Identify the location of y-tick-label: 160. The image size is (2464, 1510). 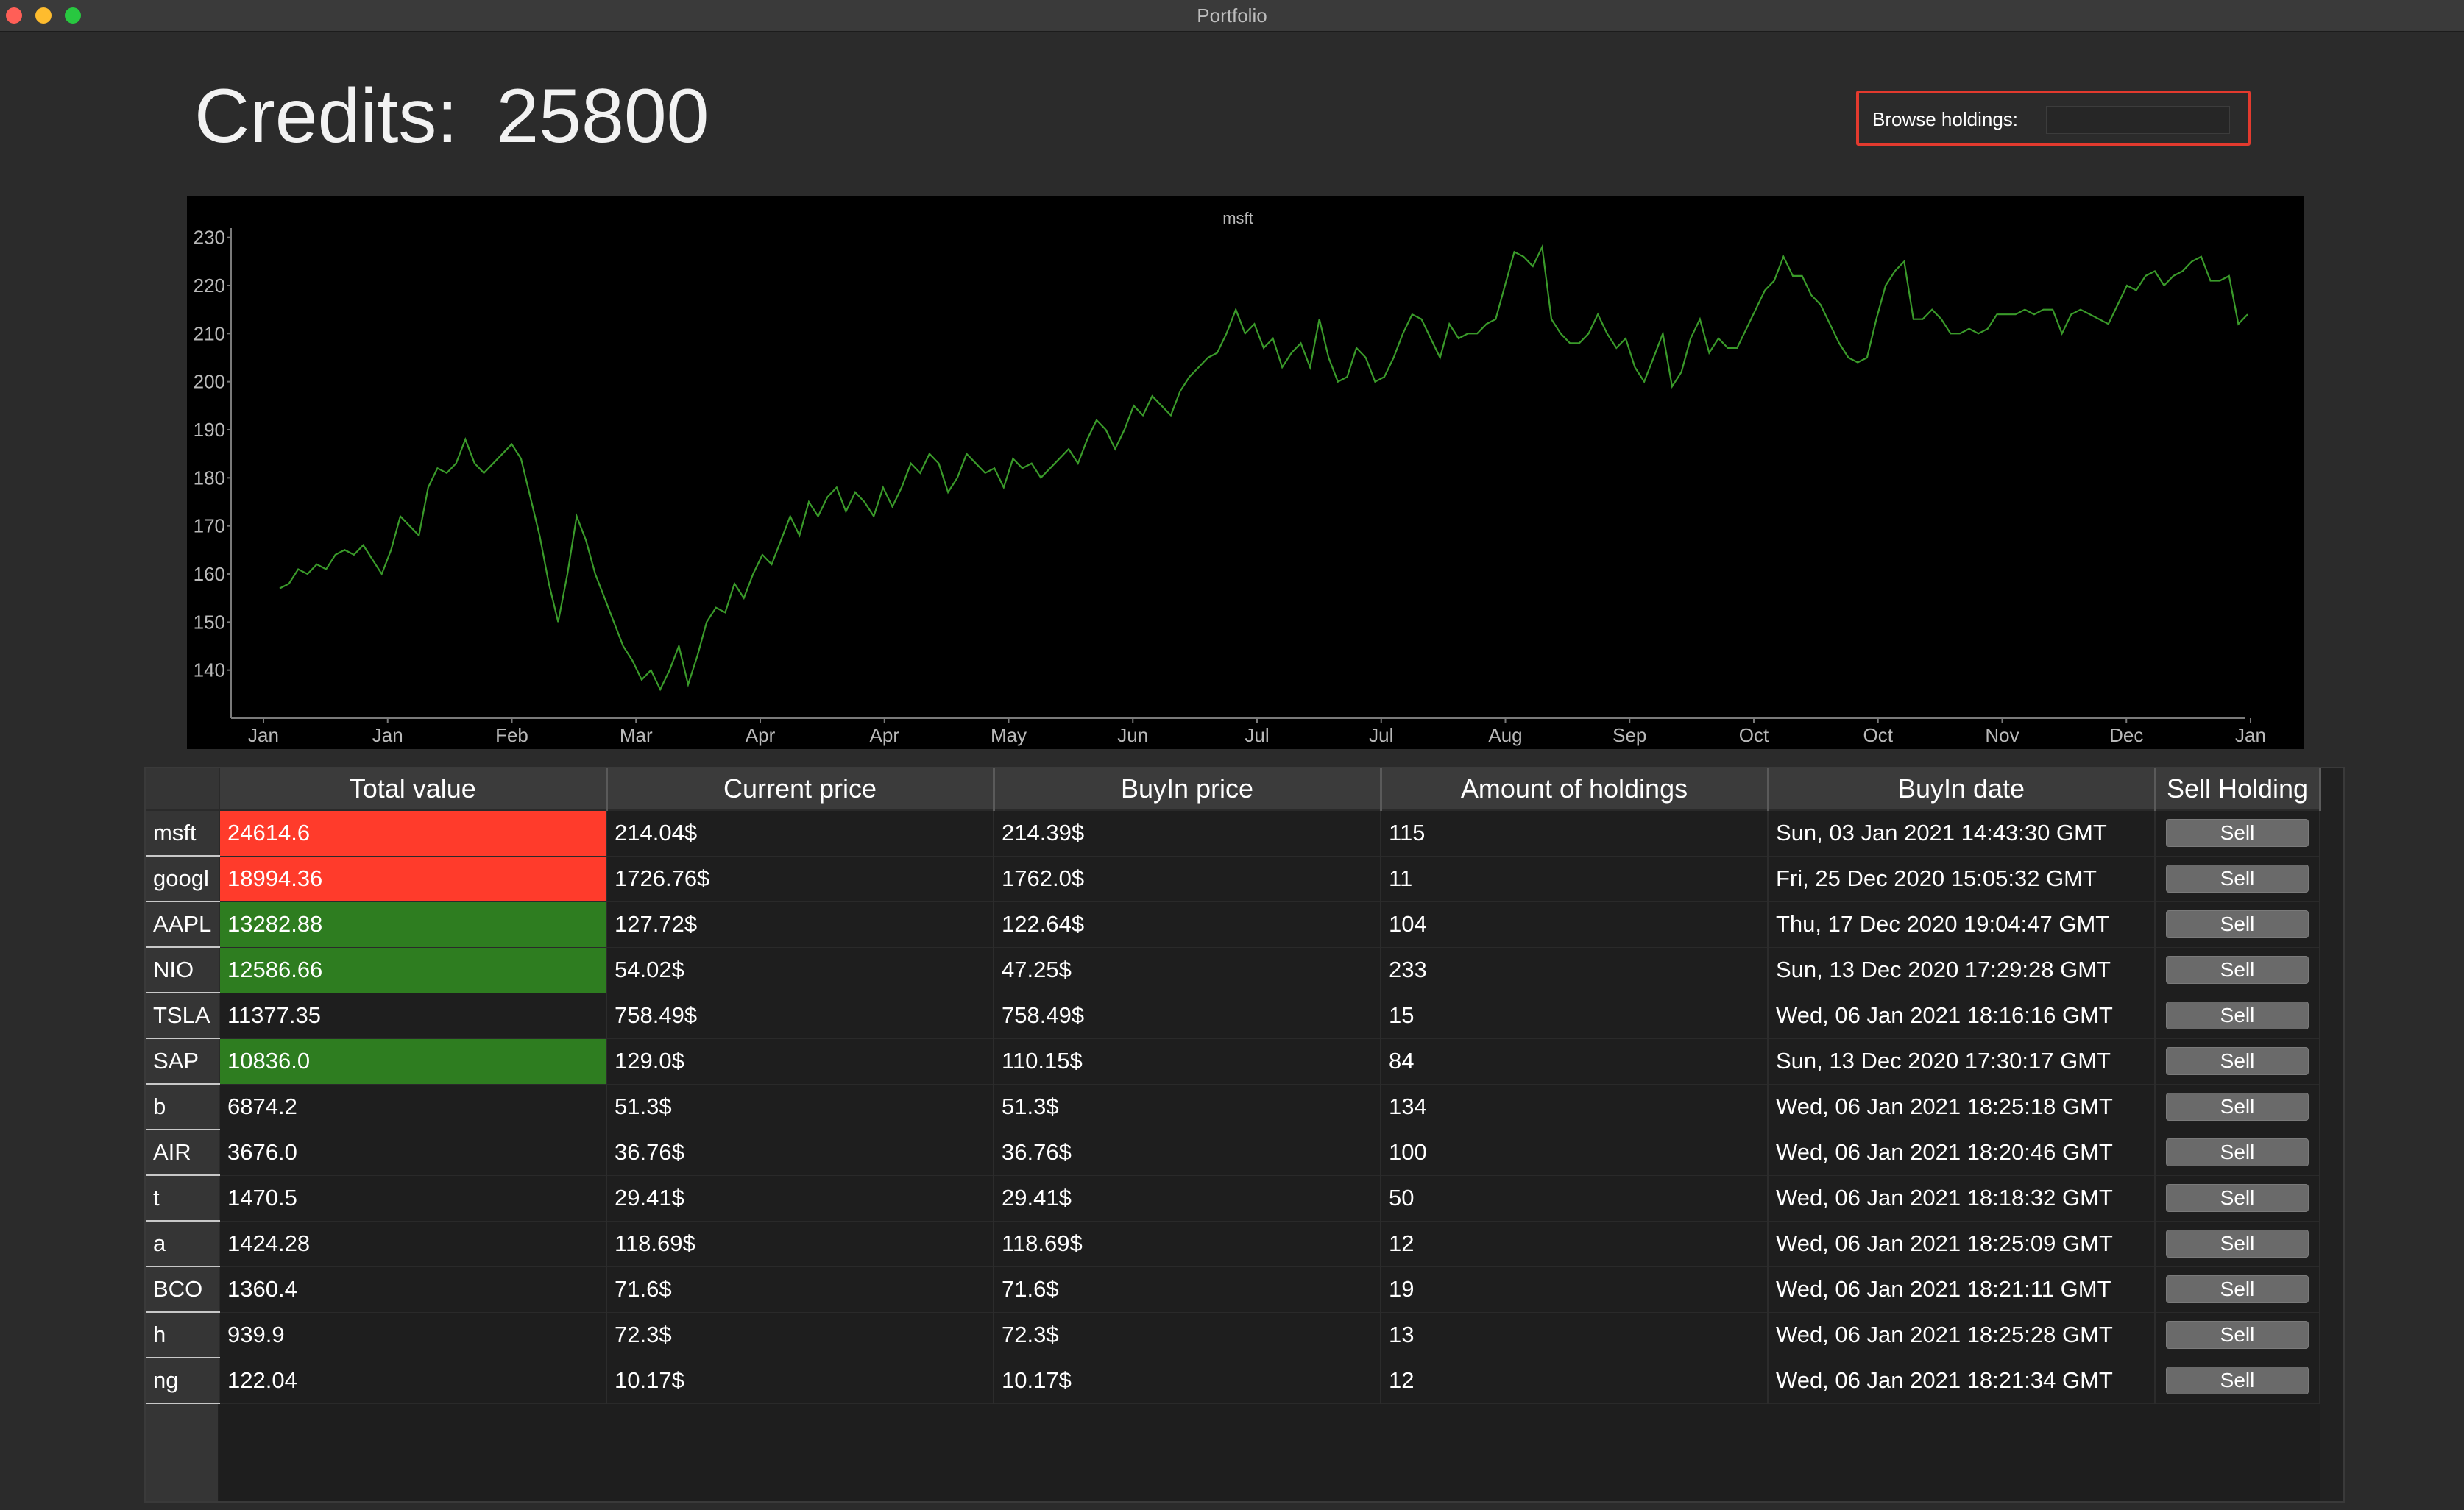
(210, 574).